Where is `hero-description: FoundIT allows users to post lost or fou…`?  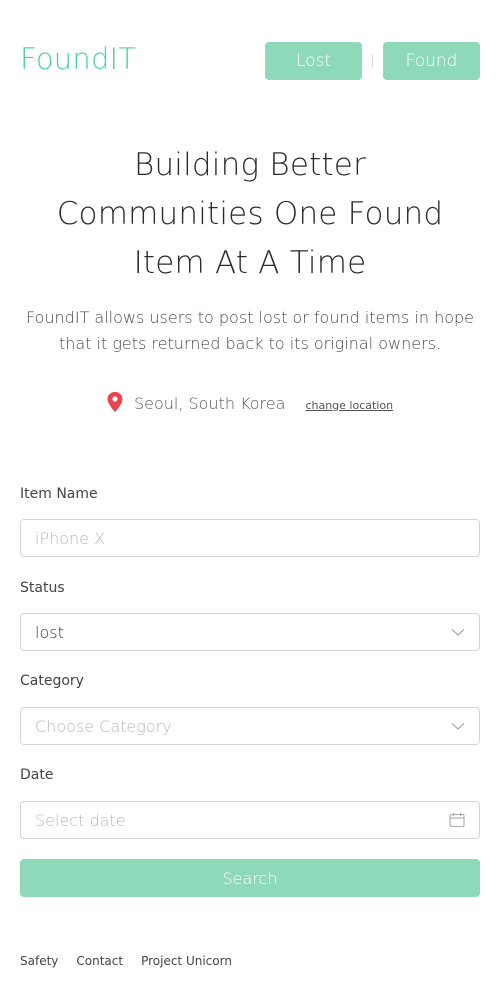 hero-description: FoundIT allows users to post lost or fou… is located at coordinates (250, 330).